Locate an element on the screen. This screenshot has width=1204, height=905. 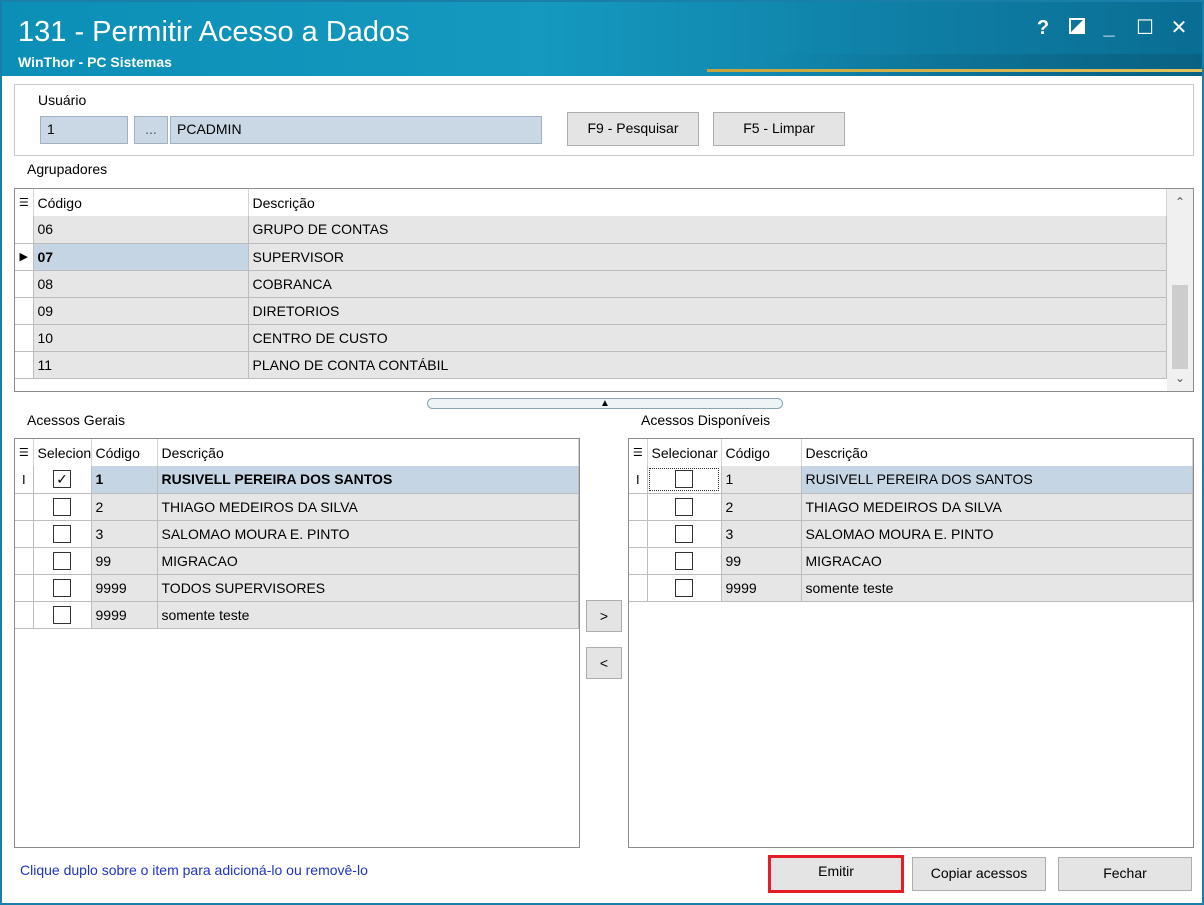
table-row: 11 PLANO DE CONTA CONTÁBIL is located at coordinates (591, 365).